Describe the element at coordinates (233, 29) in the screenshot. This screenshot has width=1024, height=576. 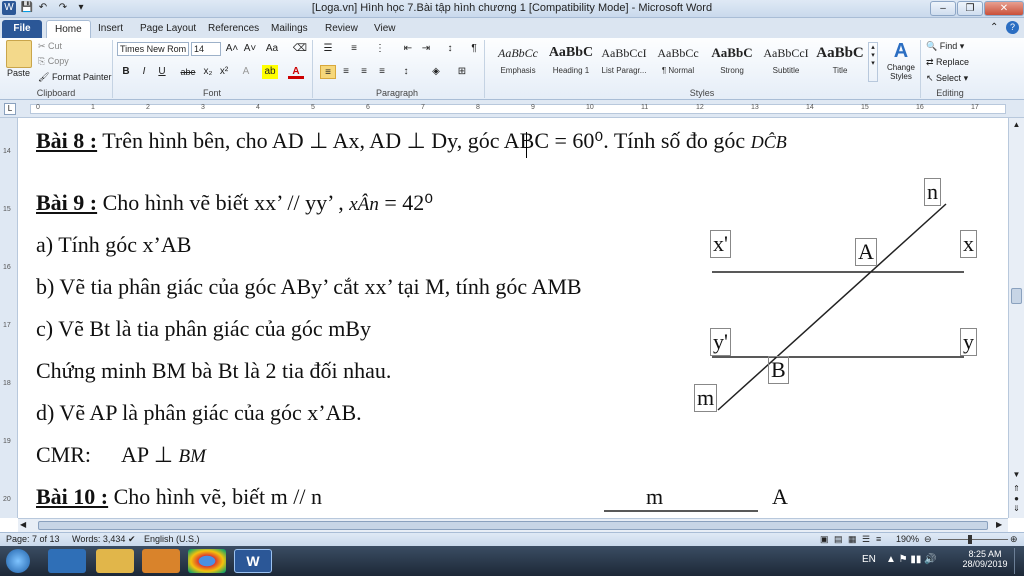
I see `tab-references: References` at that location.